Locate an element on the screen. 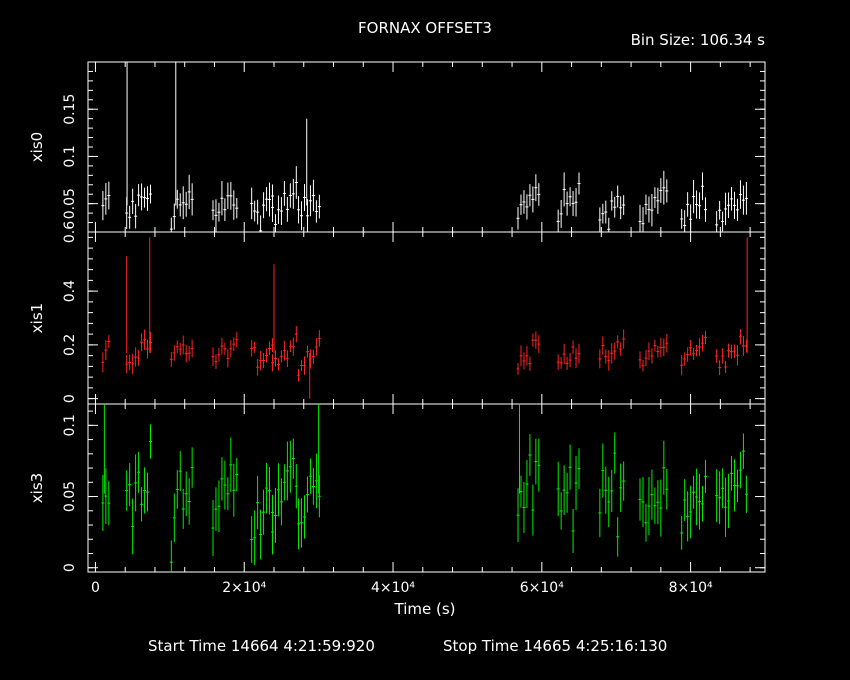  panel-name: xis3 is located at coordinates (37, 488).